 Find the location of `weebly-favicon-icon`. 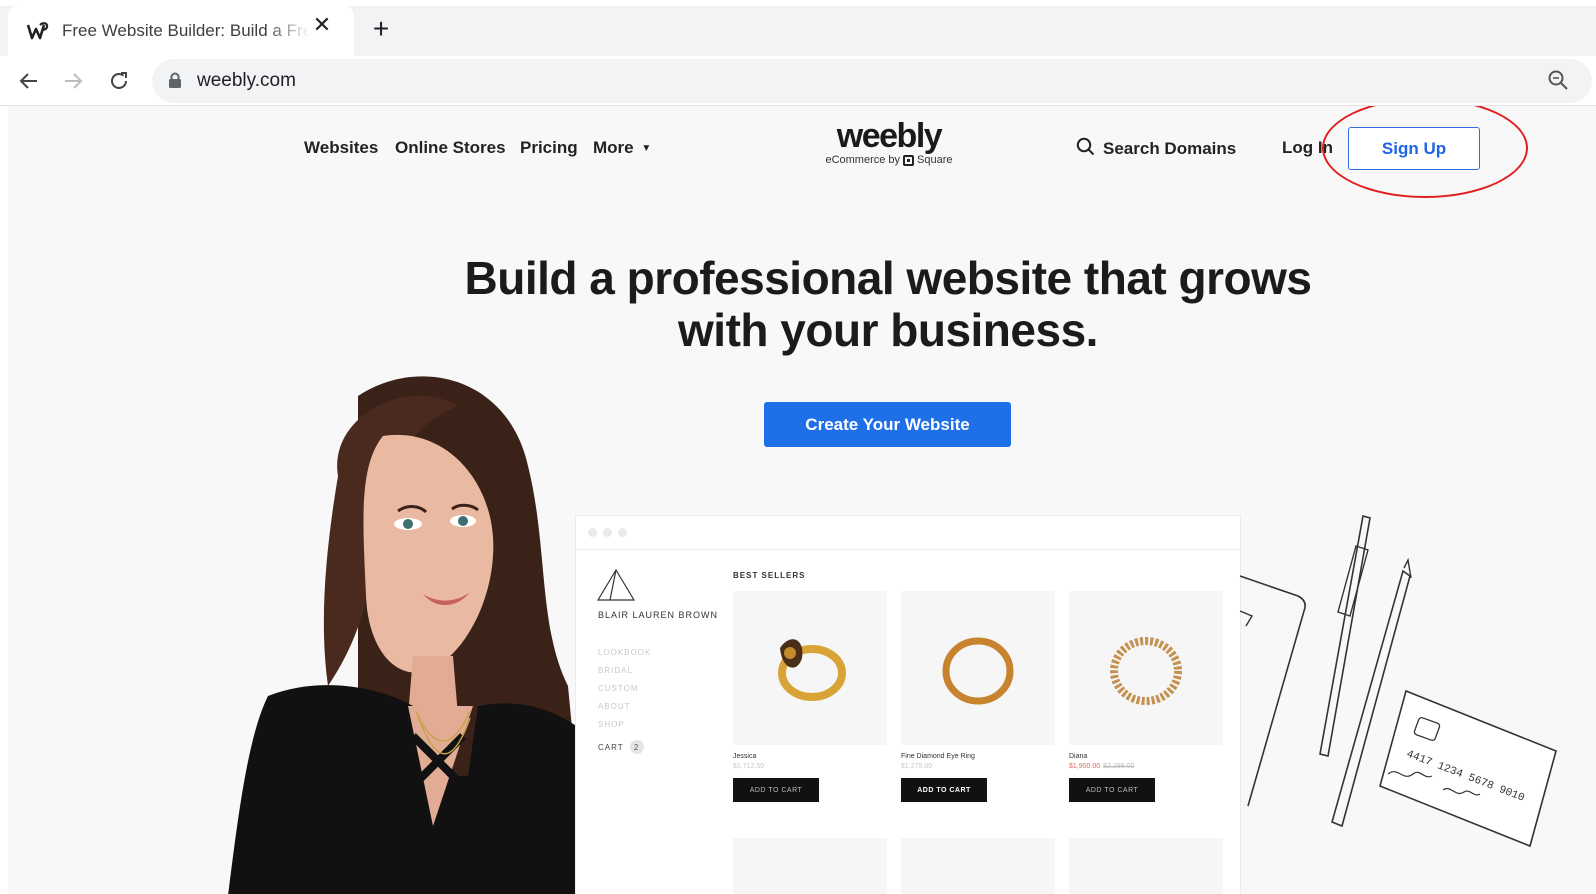

weebly-favicon-icon is located at coordinates (38, 31).